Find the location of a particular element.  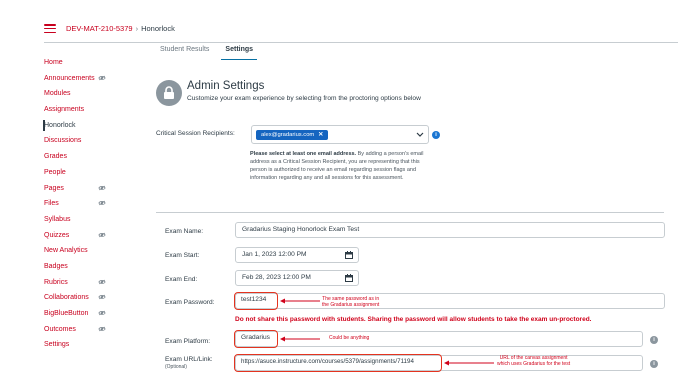

sidebar-item-label: Announcements is located at coordinates (69, 78).